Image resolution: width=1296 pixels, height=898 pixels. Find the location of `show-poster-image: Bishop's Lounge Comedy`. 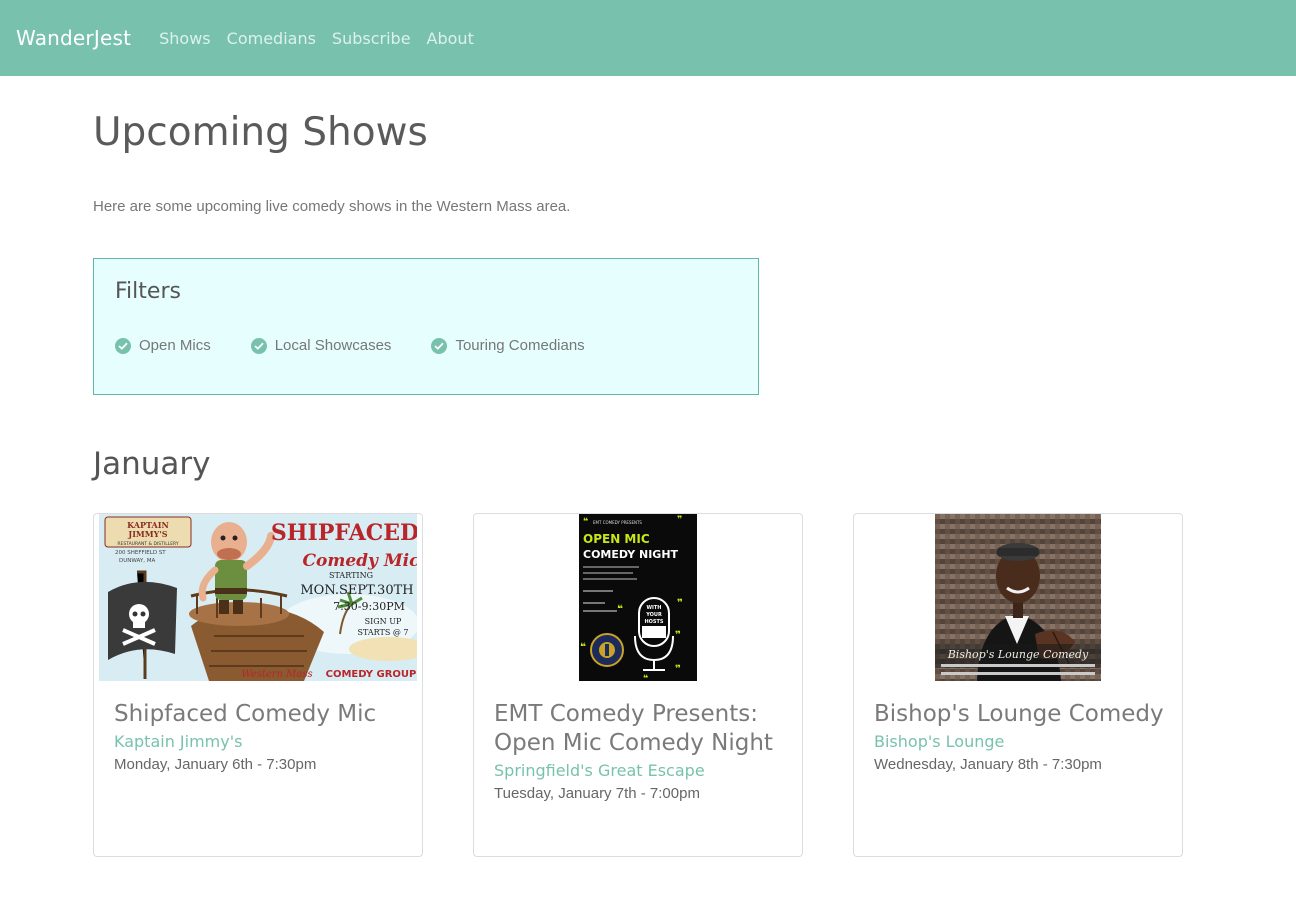

show-poster-image: Bishop's Lounge Comedy is located at coordinates (1018, 597).